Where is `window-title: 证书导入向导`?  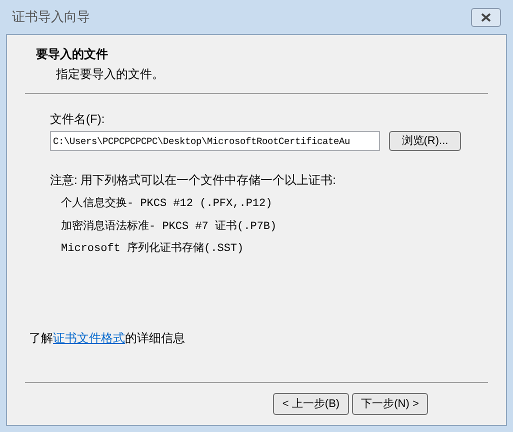
window-title: 证书导入向导 is located at coordinates (51, 17).